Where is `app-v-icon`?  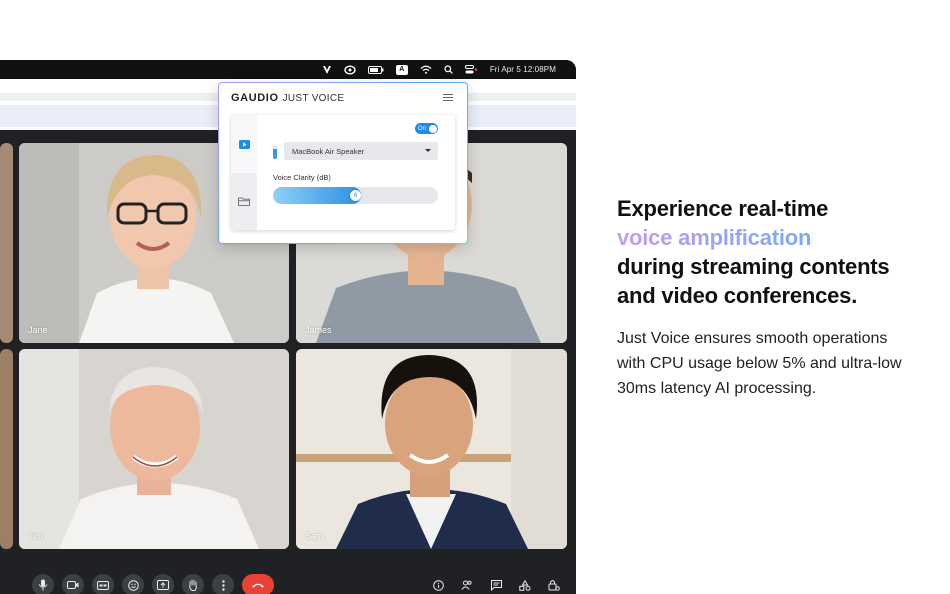 app-v-icon is located at coordinates (327, 70).